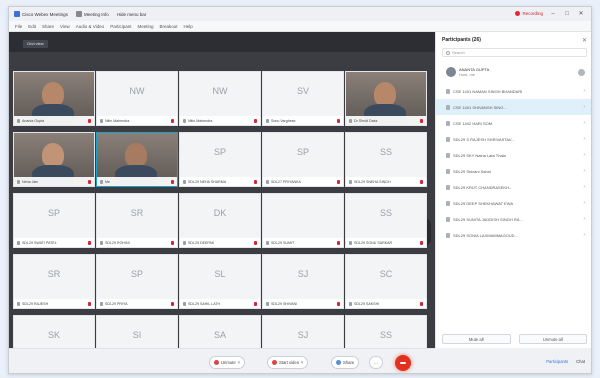 The image size is (600, 378). I want to click on participant-name: SDL29 SUMIT, so click(283, 242).